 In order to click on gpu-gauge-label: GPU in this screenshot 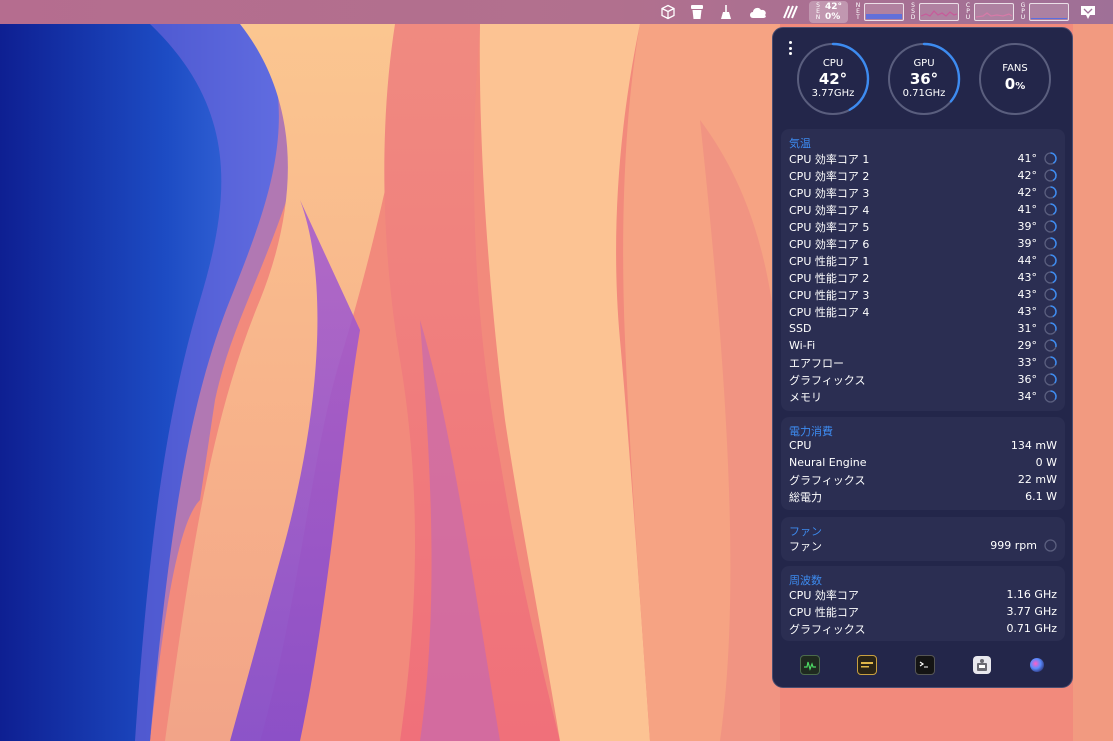, I will do `click(924, 63)`.